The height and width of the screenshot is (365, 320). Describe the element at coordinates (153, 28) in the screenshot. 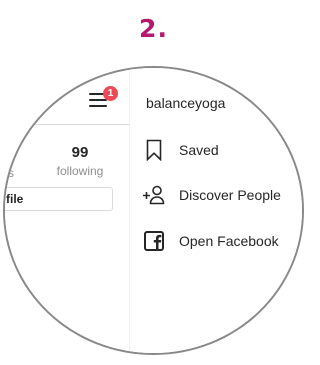

I see `step-number: 2.` at that location.